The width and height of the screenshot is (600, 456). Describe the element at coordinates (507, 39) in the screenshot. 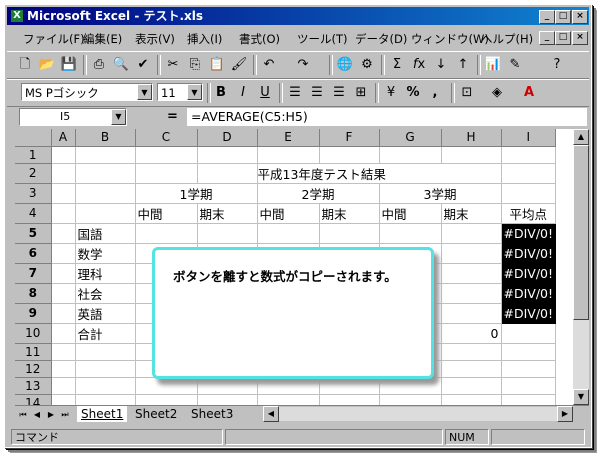

I see `menu-help: ヘルプ(H)` at that location.